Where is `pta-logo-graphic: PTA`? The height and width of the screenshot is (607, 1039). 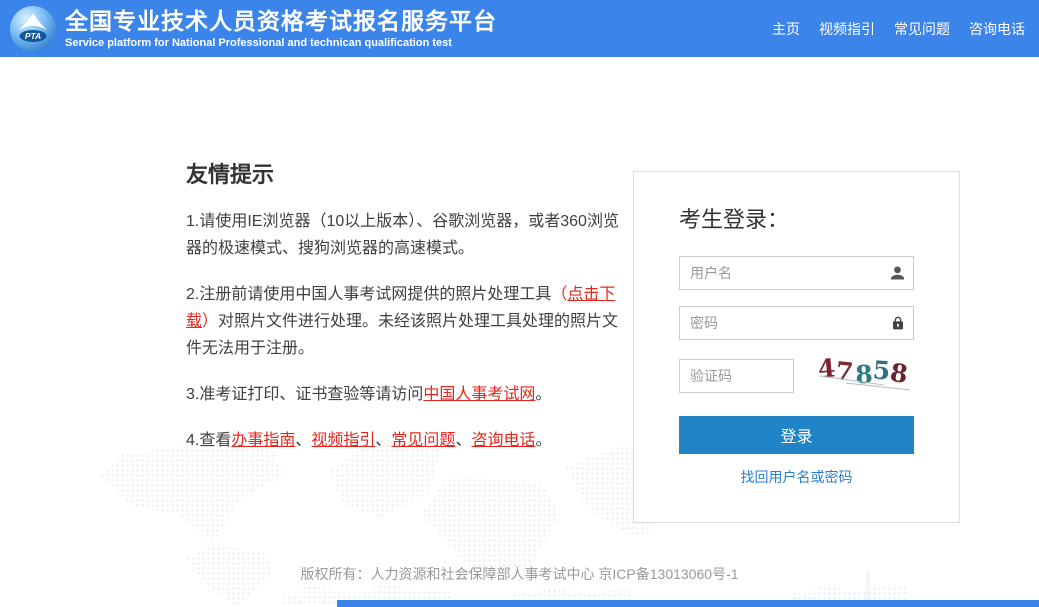
pta-logo-graphic: PTA is located at coordinates (33, 27).